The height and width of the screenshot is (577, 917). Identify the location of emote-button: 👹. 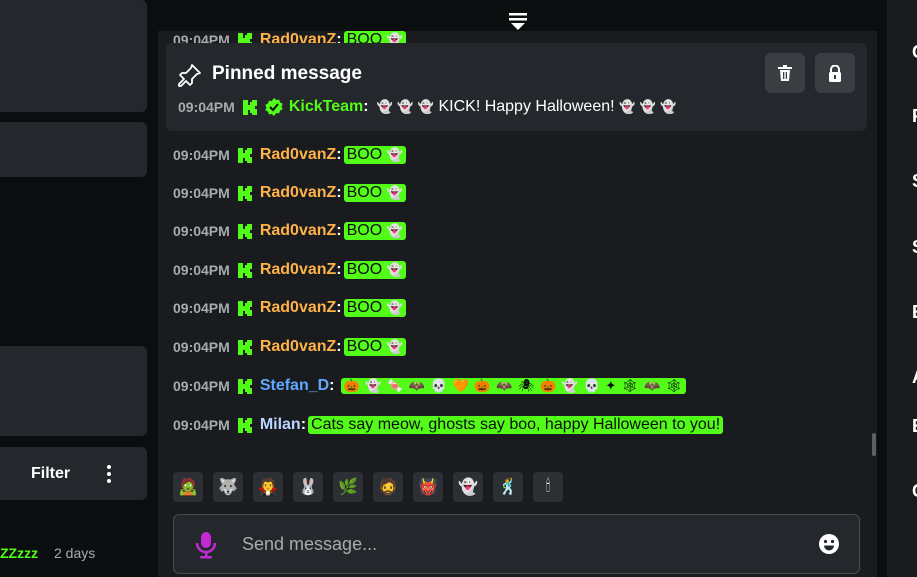
(428, 487).